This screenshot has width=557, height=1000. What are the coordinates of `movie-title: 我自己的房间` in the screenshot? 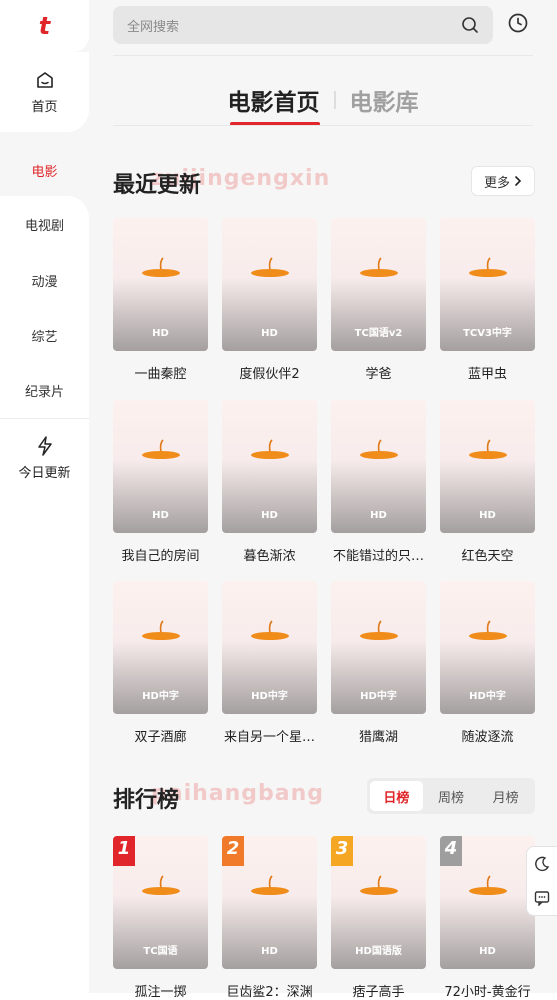 It's located at (160, 554).